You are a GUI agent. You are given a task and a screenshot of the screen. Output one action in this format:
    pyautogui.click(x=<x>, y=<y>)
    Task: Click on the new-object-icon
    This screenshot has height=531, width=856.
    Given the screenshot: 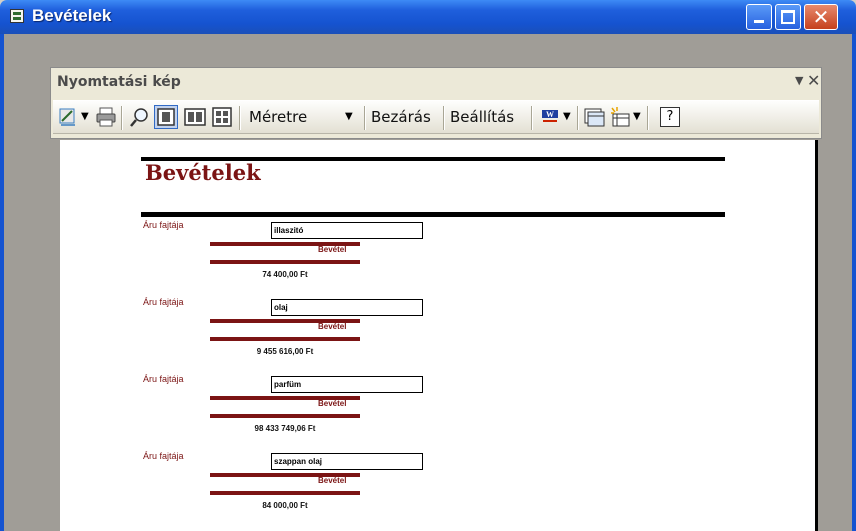 What is the action you would take?
    pyautogui.click(x=620, y=117)
    